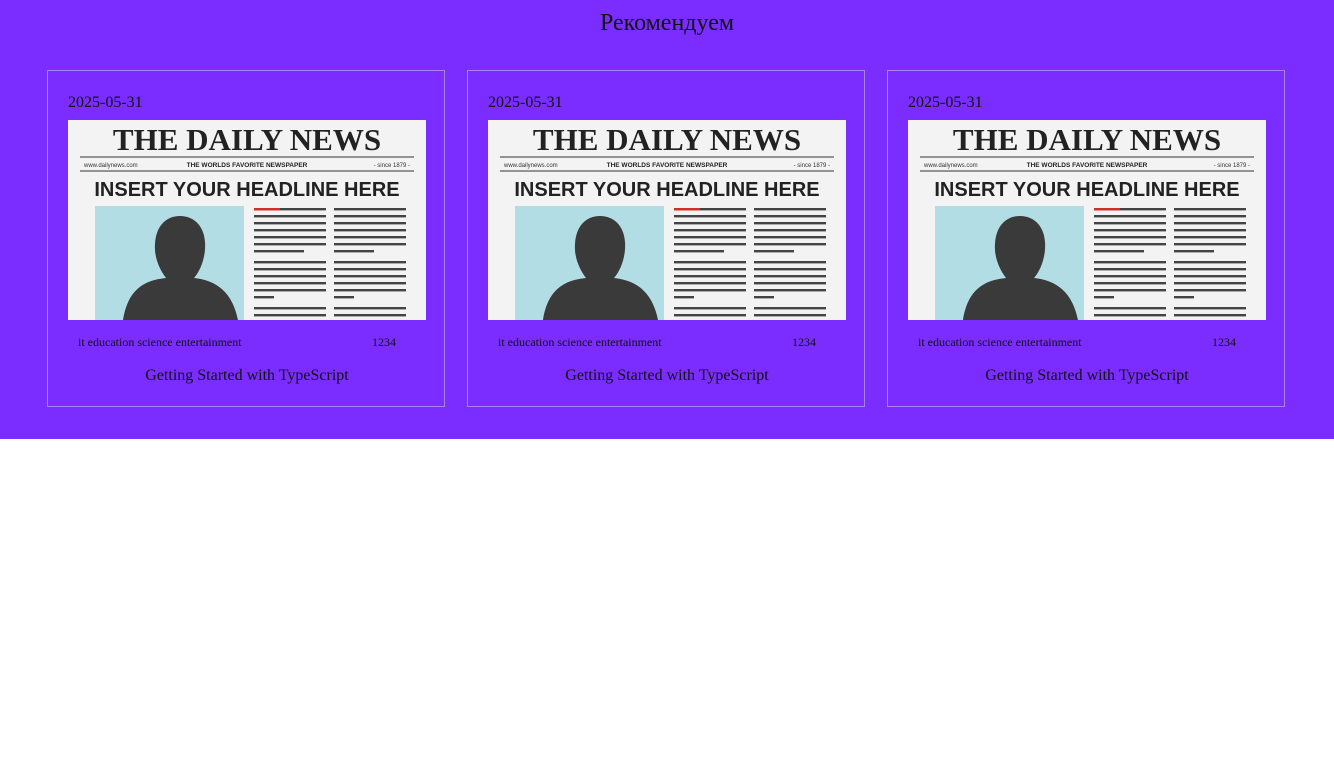  I want to click on section-title: Рекомендуем, so click(667, 23).